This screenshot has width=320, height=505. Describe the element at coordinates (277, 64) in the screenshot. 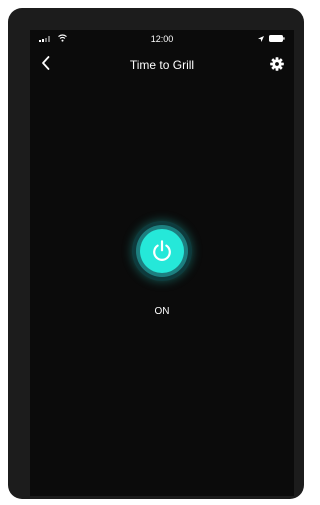

I see `settings-button` at that location.